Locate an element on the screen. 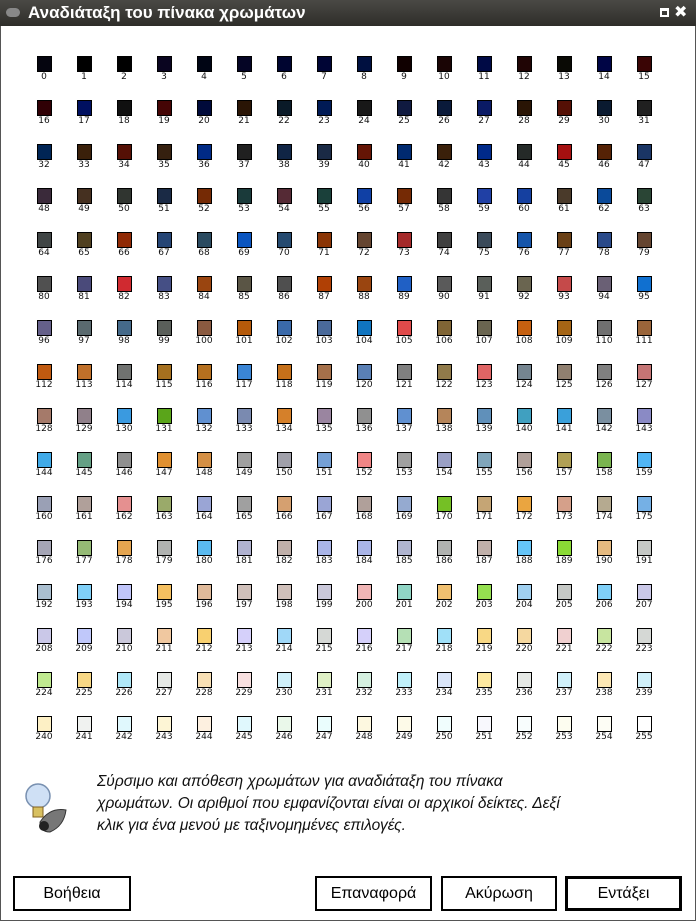 The height and width of the screenshot is (922, 696). help-button: Βοήθεια is located at coordinates (72, 893).